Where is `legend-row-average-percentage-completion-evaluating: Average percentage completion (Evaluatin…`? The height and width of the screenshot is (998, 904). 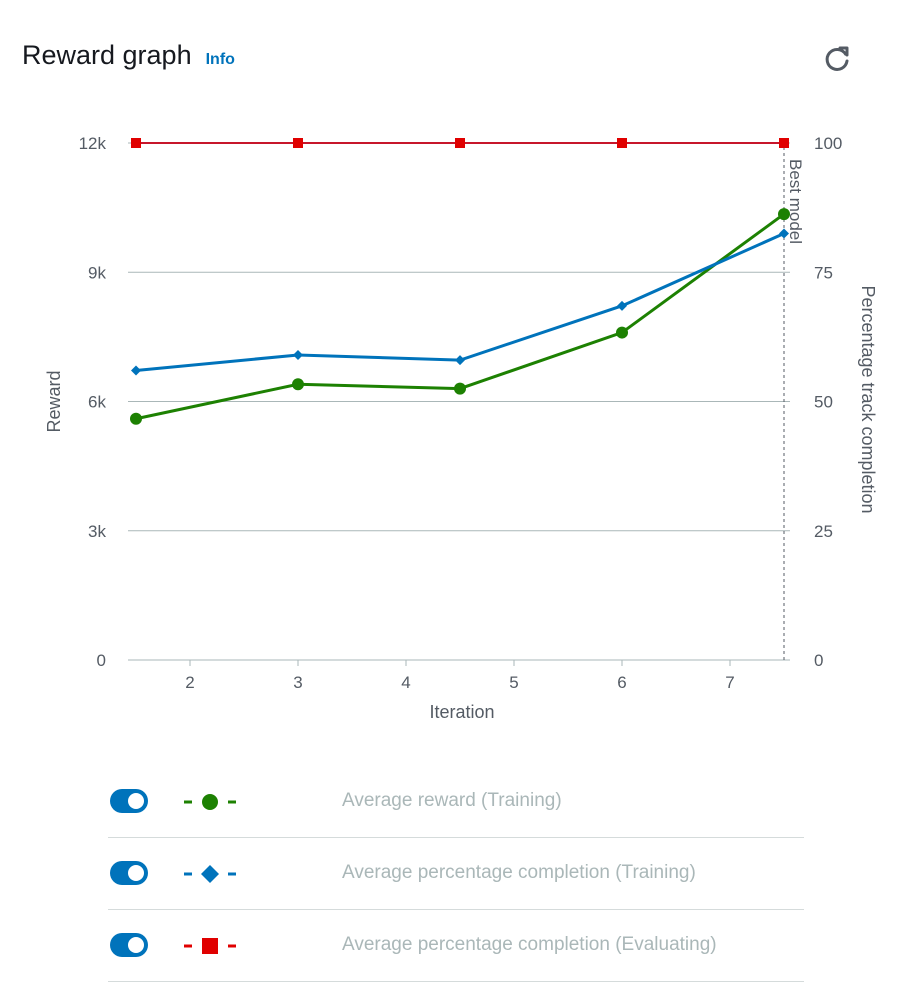 legend-row-average-percentage-completion-evaluating: Average percentage completion (Evaluatin… is located at coordinates (456, 946).